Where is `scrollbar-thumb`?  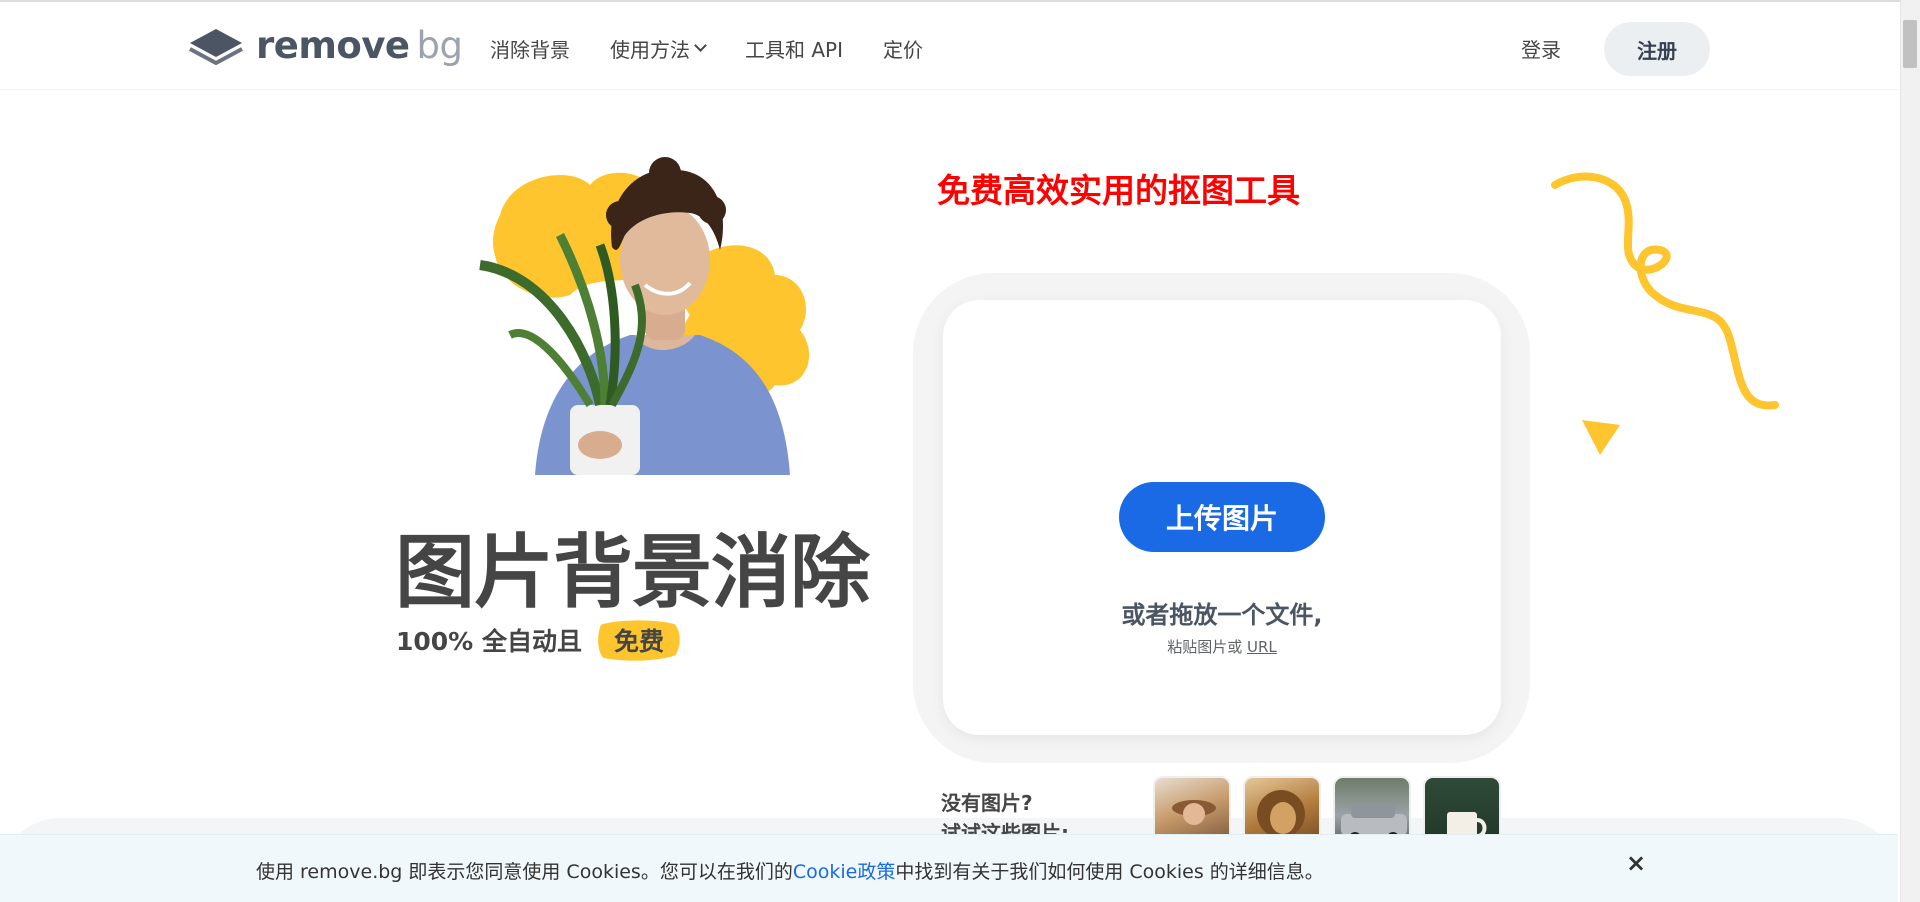 scrollbar-thumb is located at coordinates (1910, 44).